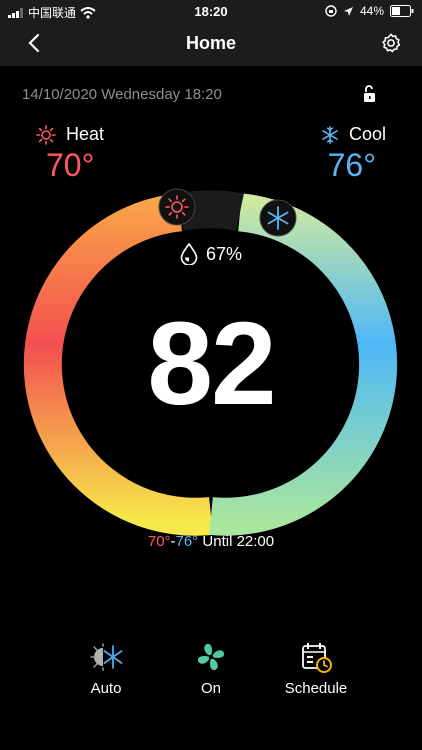 The width and height of the screenshot is (422, 750). What do you see at coordinates (187, 541) in the screenshot?
I see `range-high: 76°` at bounding box center [187, 541].